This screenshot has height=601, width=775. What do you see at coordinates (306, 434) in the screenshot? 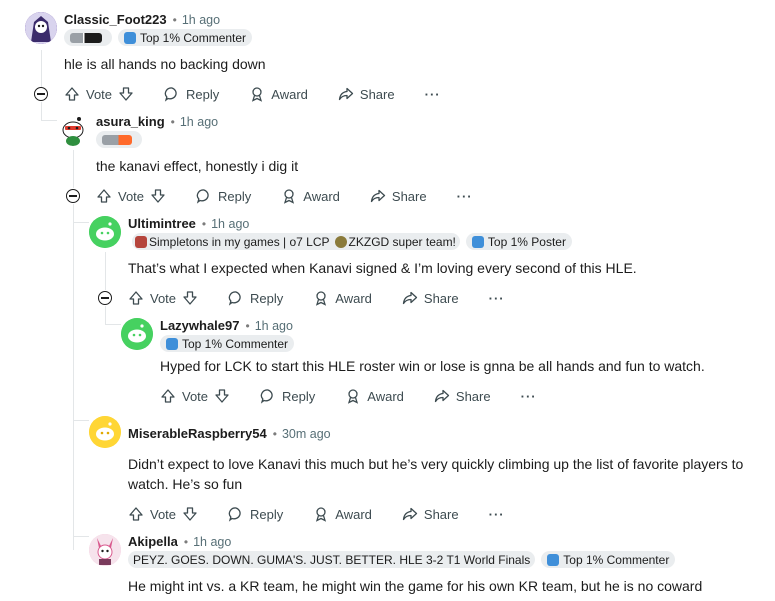
I see `timestamp: 30m ago` at bounding box center [306, 434].